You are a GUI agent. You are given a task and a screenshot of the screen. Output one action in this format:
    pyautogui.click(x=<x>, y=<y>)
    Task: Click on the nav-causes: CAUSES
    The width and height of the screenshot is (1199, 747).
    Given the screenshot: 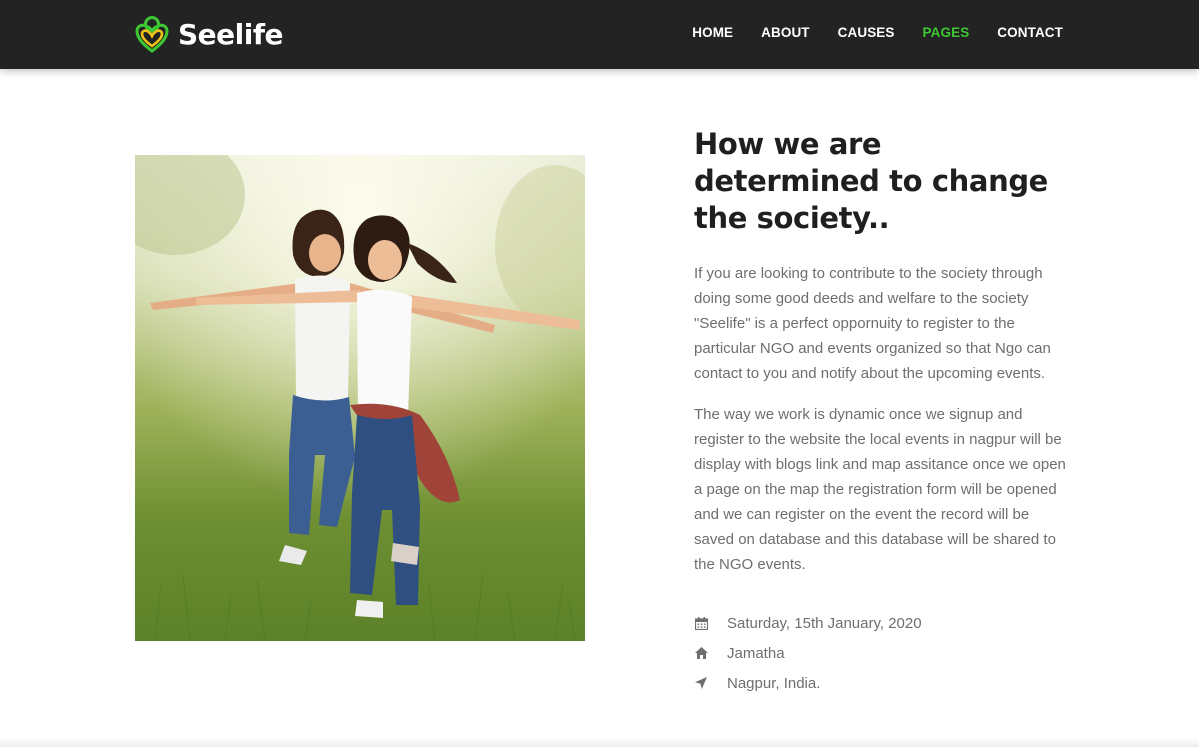 What is the action you would take?
    pyautogui.click(x=866, y=32)
    